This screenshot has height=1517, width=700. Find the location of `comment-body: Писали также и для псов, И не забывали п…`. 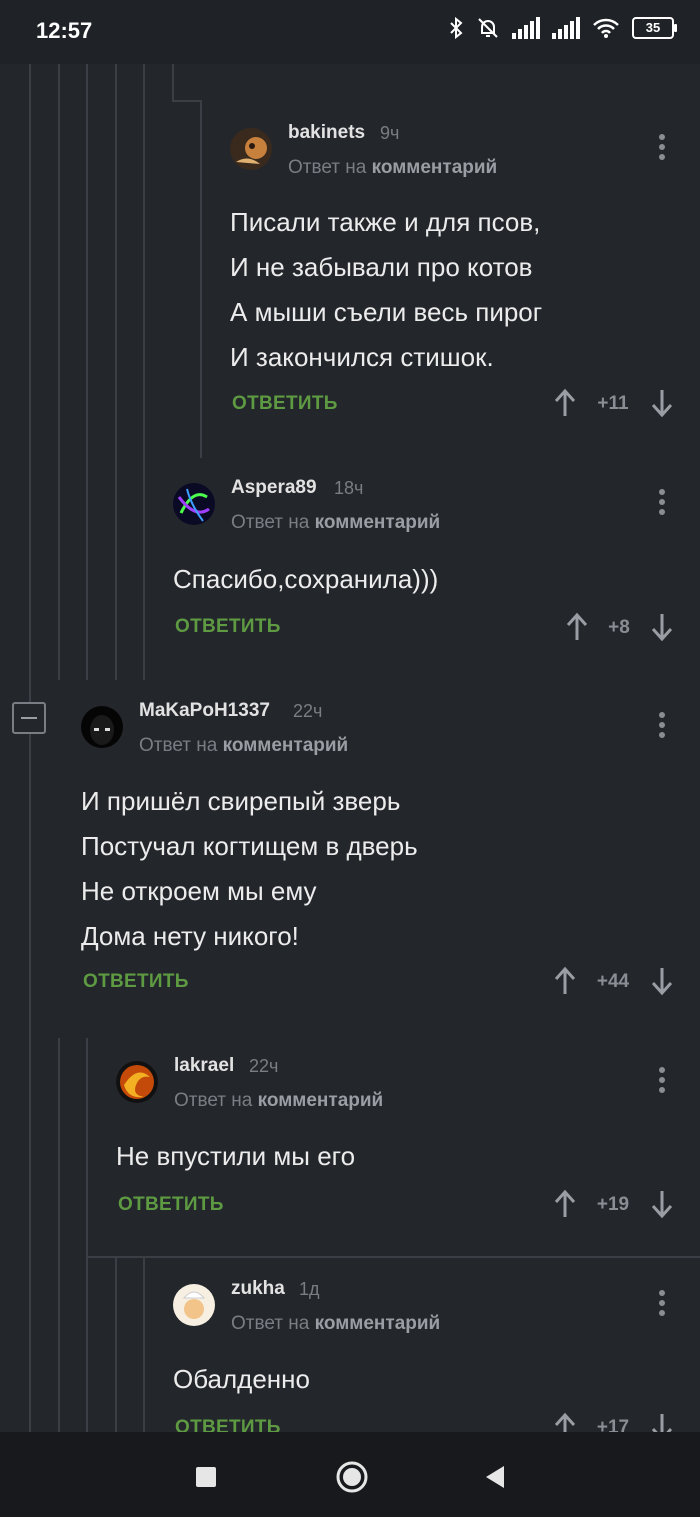

comment-body: Писали также и для псов, И не забывали п… is located at coordinates (386, 289).